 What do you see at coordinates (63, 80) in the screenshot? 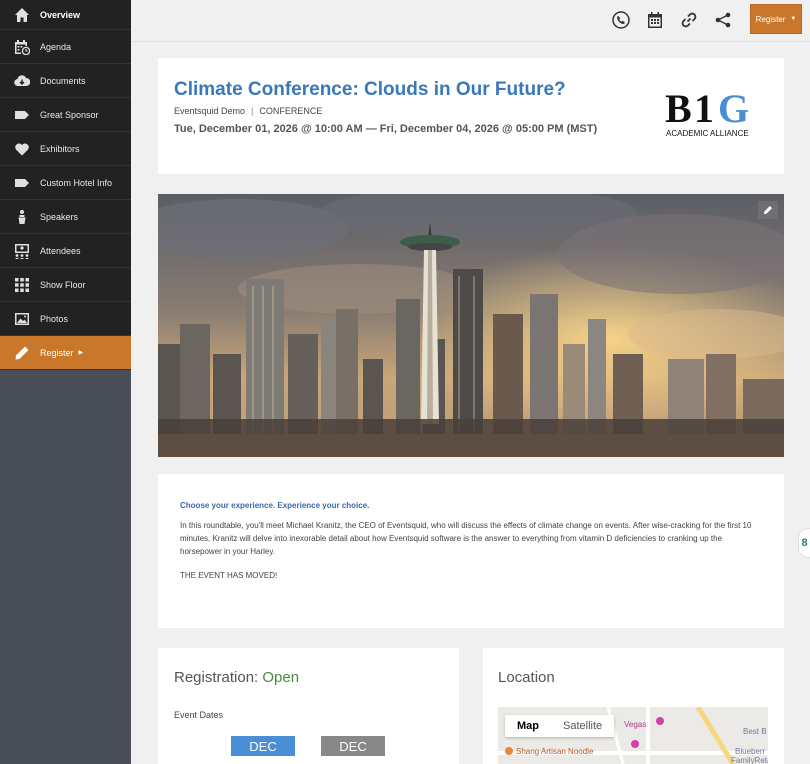
I see `sidebar-item-label: Documents` at bounding box center [63, 80].